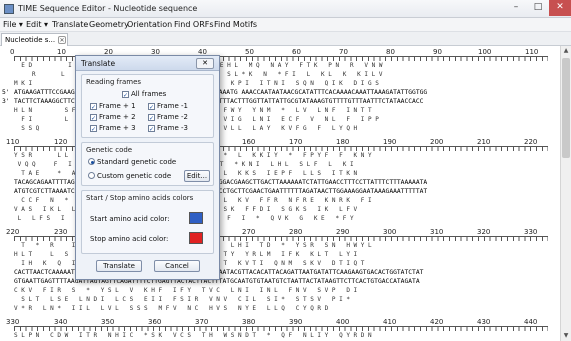 The height and width of the screenshot is (341, 571). Describe the element at coordinates (296, 232) in the screenshot. I see `ruler-number: 280` at that location.